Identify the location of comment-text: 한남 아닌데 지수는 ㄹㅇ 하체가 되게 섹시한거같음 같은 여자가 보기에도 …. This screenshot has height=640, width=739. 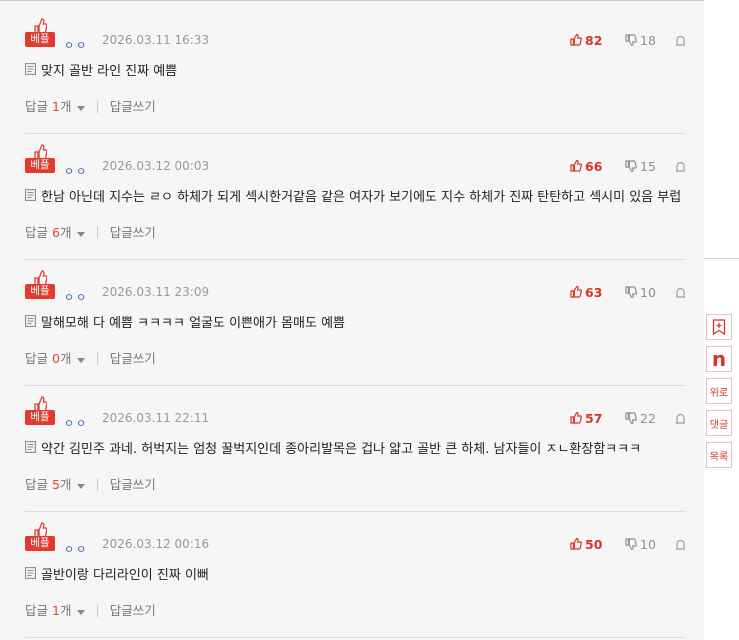
(361, 197).